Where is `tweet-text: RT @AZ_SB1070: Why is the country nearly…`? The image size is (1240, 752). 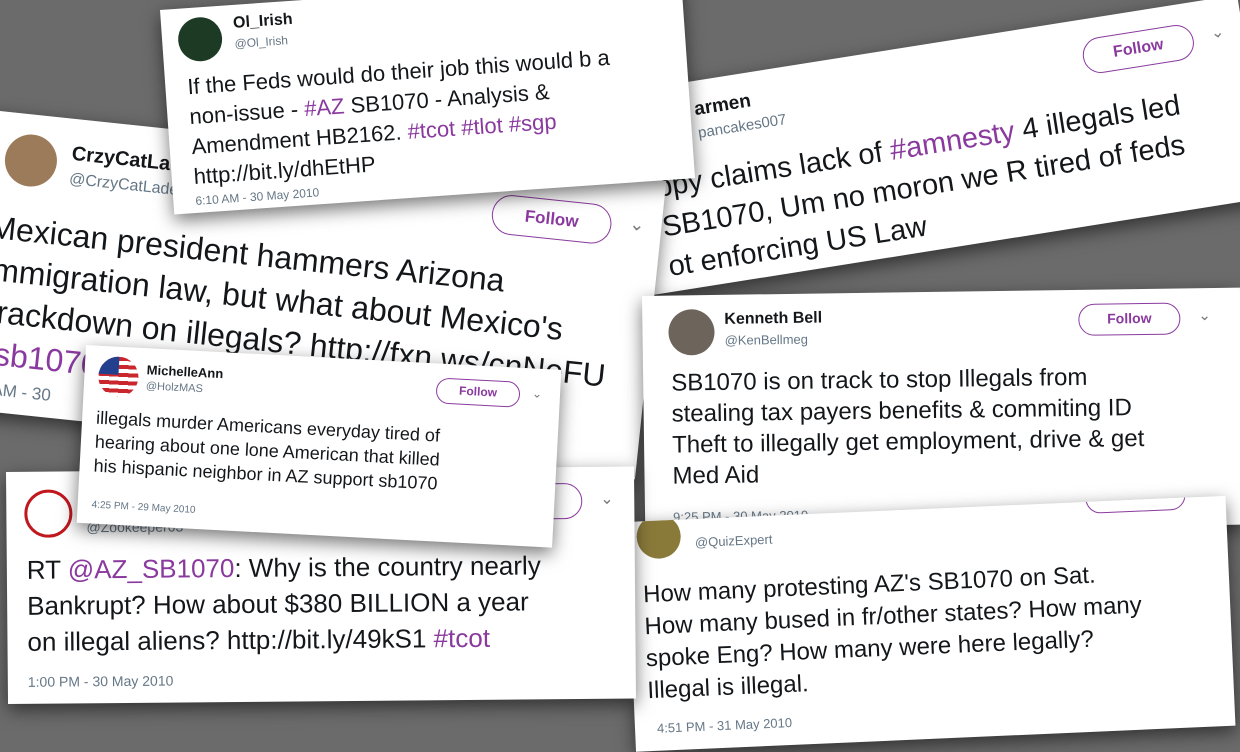 tweet-text: RT @AZ_SB1070: Why is the country nearly… is located at coordinates (284, 603).